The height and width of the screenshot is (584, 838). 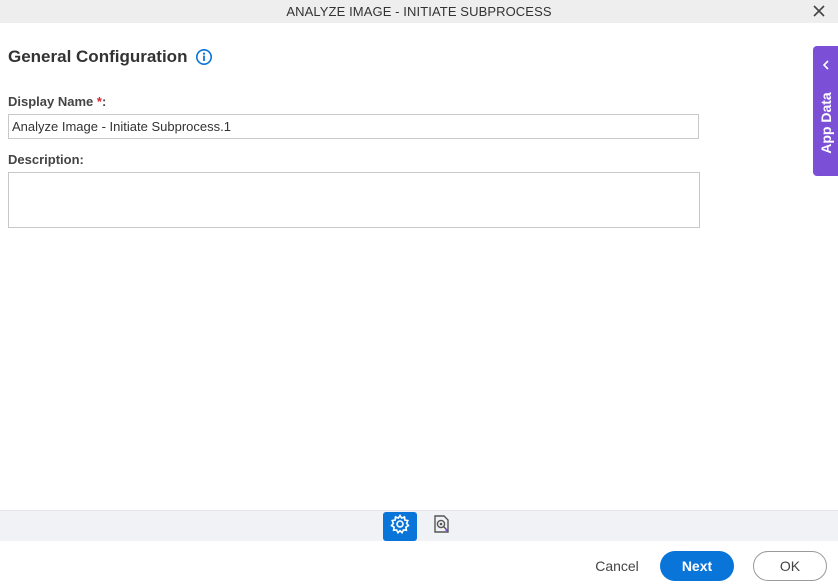 I want to click on dialog-title: ANALYZE IMAGE - INITIATE SUBPROCESS, so click(x=419, y=11).